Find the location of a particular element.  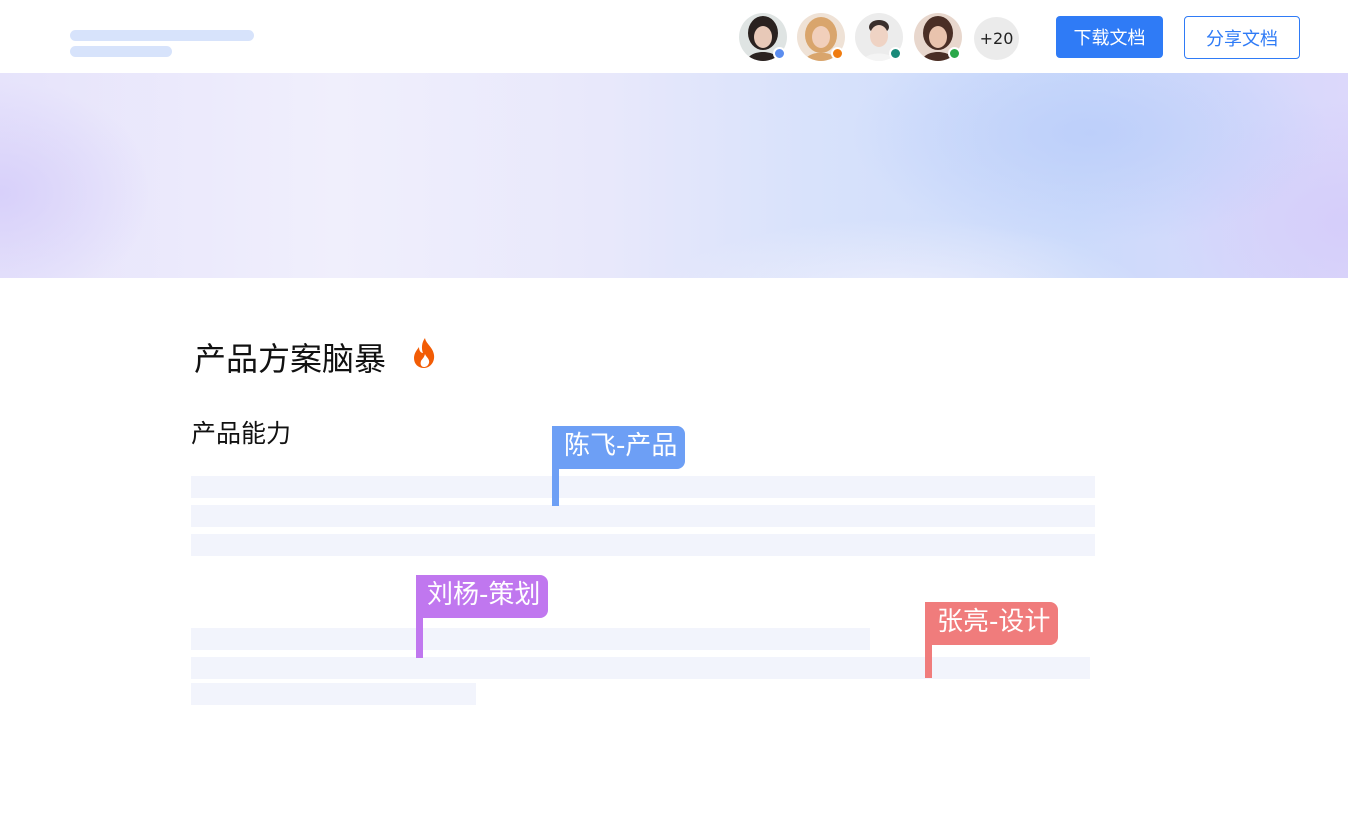

cursor-name-tag: 张亮-设计 is located at coordinates (992, 623).